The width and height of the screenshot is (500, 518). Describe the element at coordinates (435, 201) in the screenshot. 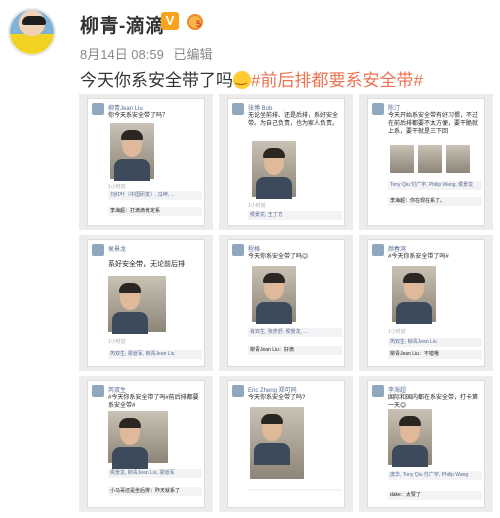

I see `moment-comment: 李海超：你在现在系了。` at that location.